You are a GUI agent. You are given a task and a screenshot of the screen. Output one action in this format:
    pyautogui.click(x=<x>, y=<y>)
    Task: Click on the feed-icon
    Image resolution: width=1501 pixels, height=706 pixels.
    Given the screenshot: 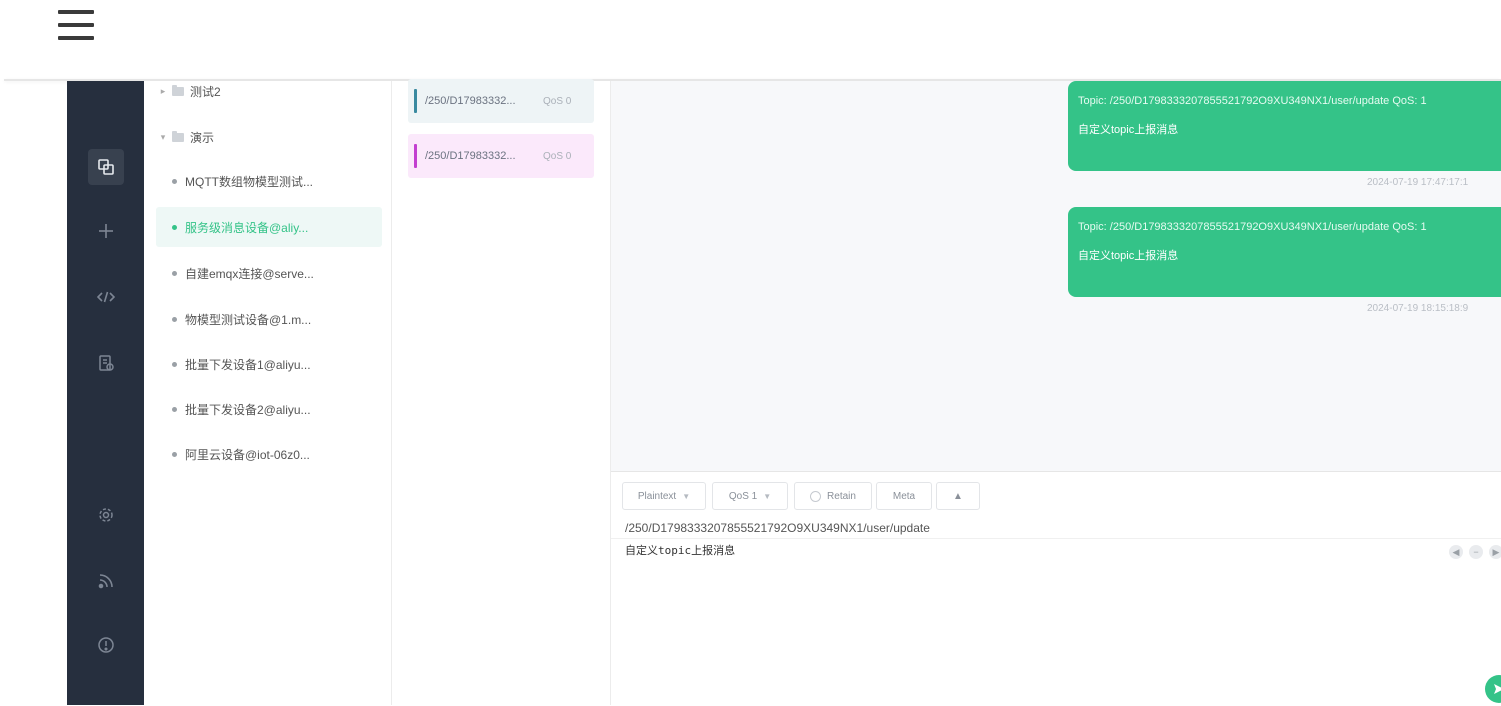 What is the action you would take?
    pyautogui.click(x=106, y=581)
    